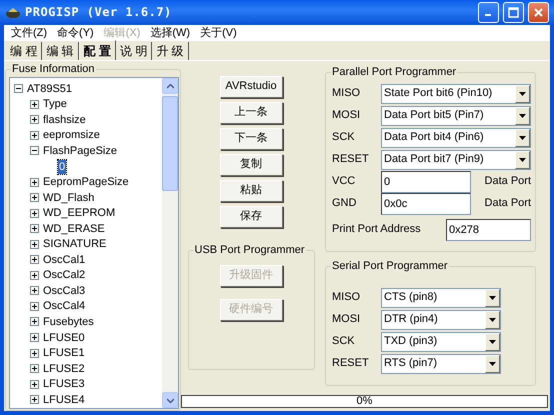 Image resolution: width=554 pixels, height=415 pixels. Describe the element at coordinates (69, 197) in the screenshot. I see `tree-item: WD_Flash` at that location.